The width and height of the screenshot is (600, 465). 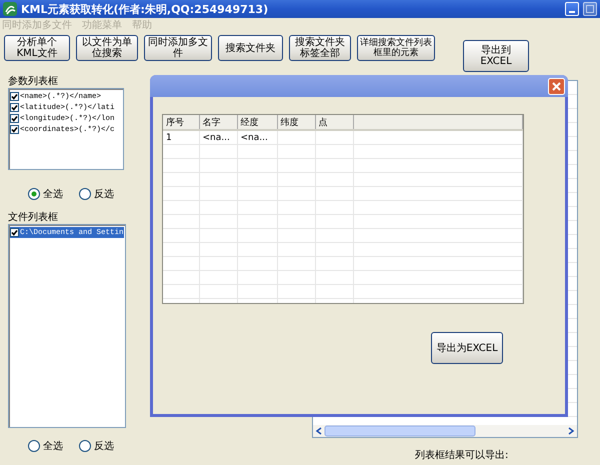 What do you see at coordinates (445, 431) in the screenshot?
I see `scrollbar` at bounding box center [445, 431].